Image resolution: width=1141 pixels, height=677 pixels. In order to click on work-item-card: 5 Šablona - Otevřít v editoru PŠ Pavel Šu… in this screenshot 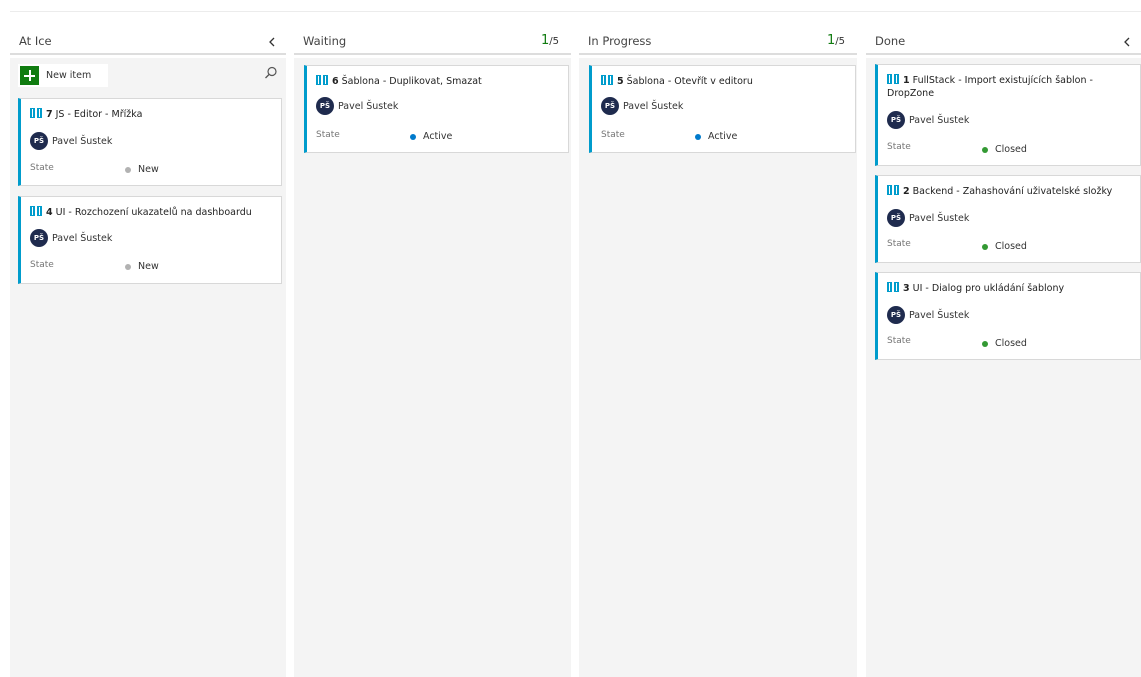, I will do `click(722, 109)`.